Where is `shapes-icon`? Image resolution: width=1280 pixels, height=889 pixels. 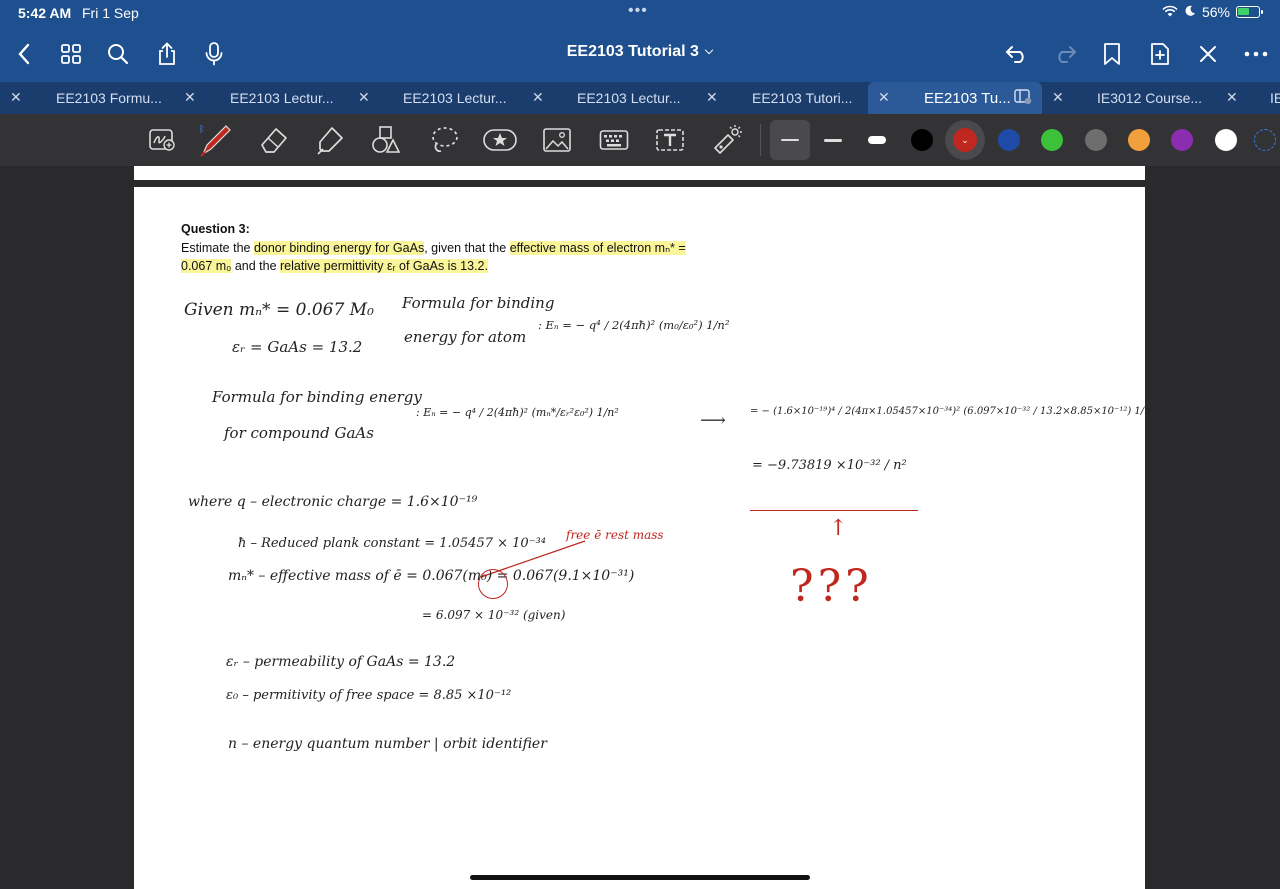
shapes-icon is located at coordinates (386, 140).